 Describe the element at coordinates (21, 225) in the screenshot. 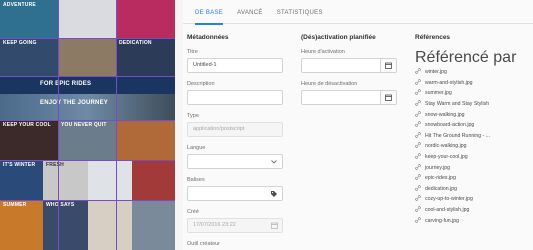

I see `preview-tile: Summer` at that location.